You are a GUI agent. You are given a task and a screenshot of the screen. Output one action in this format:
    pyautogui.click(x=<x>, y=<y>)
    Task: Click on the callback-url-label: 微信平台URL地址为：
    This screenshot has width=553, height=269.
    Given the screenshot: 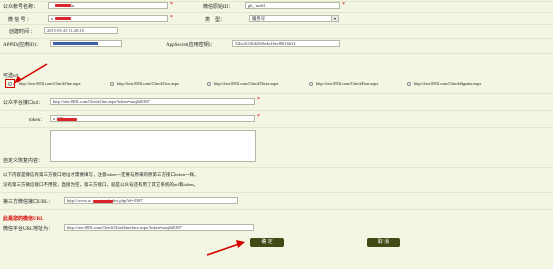 What is the action you would take?
    pyautogui.click(x=28, y=229)
    